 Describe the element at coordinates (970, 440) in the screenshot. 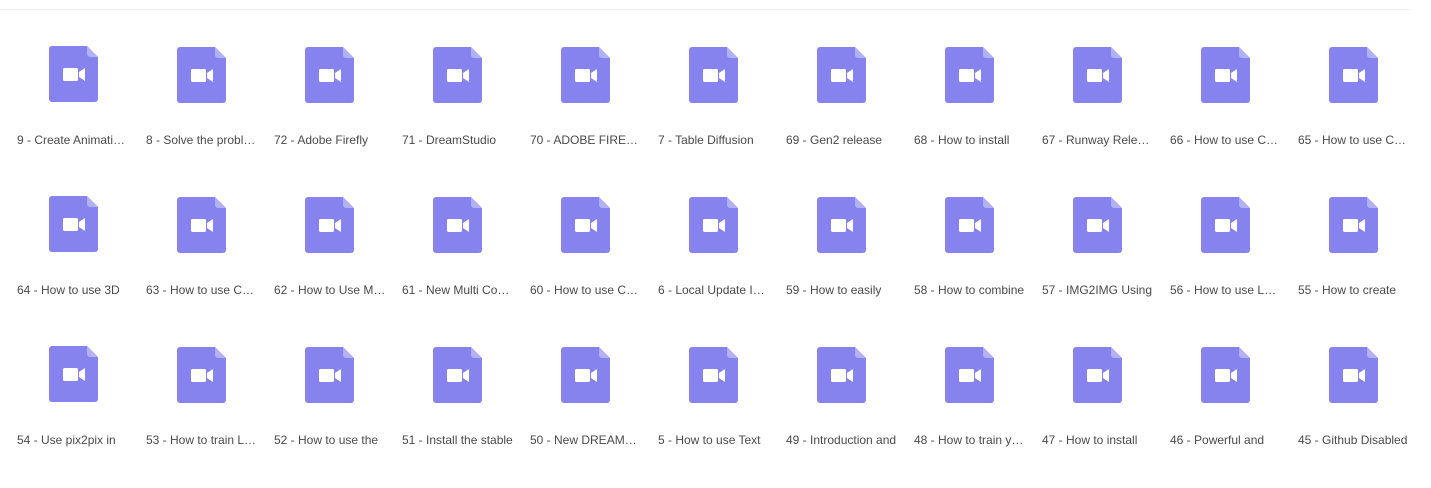

I see `file-name: 48 - How to train your` at that location.